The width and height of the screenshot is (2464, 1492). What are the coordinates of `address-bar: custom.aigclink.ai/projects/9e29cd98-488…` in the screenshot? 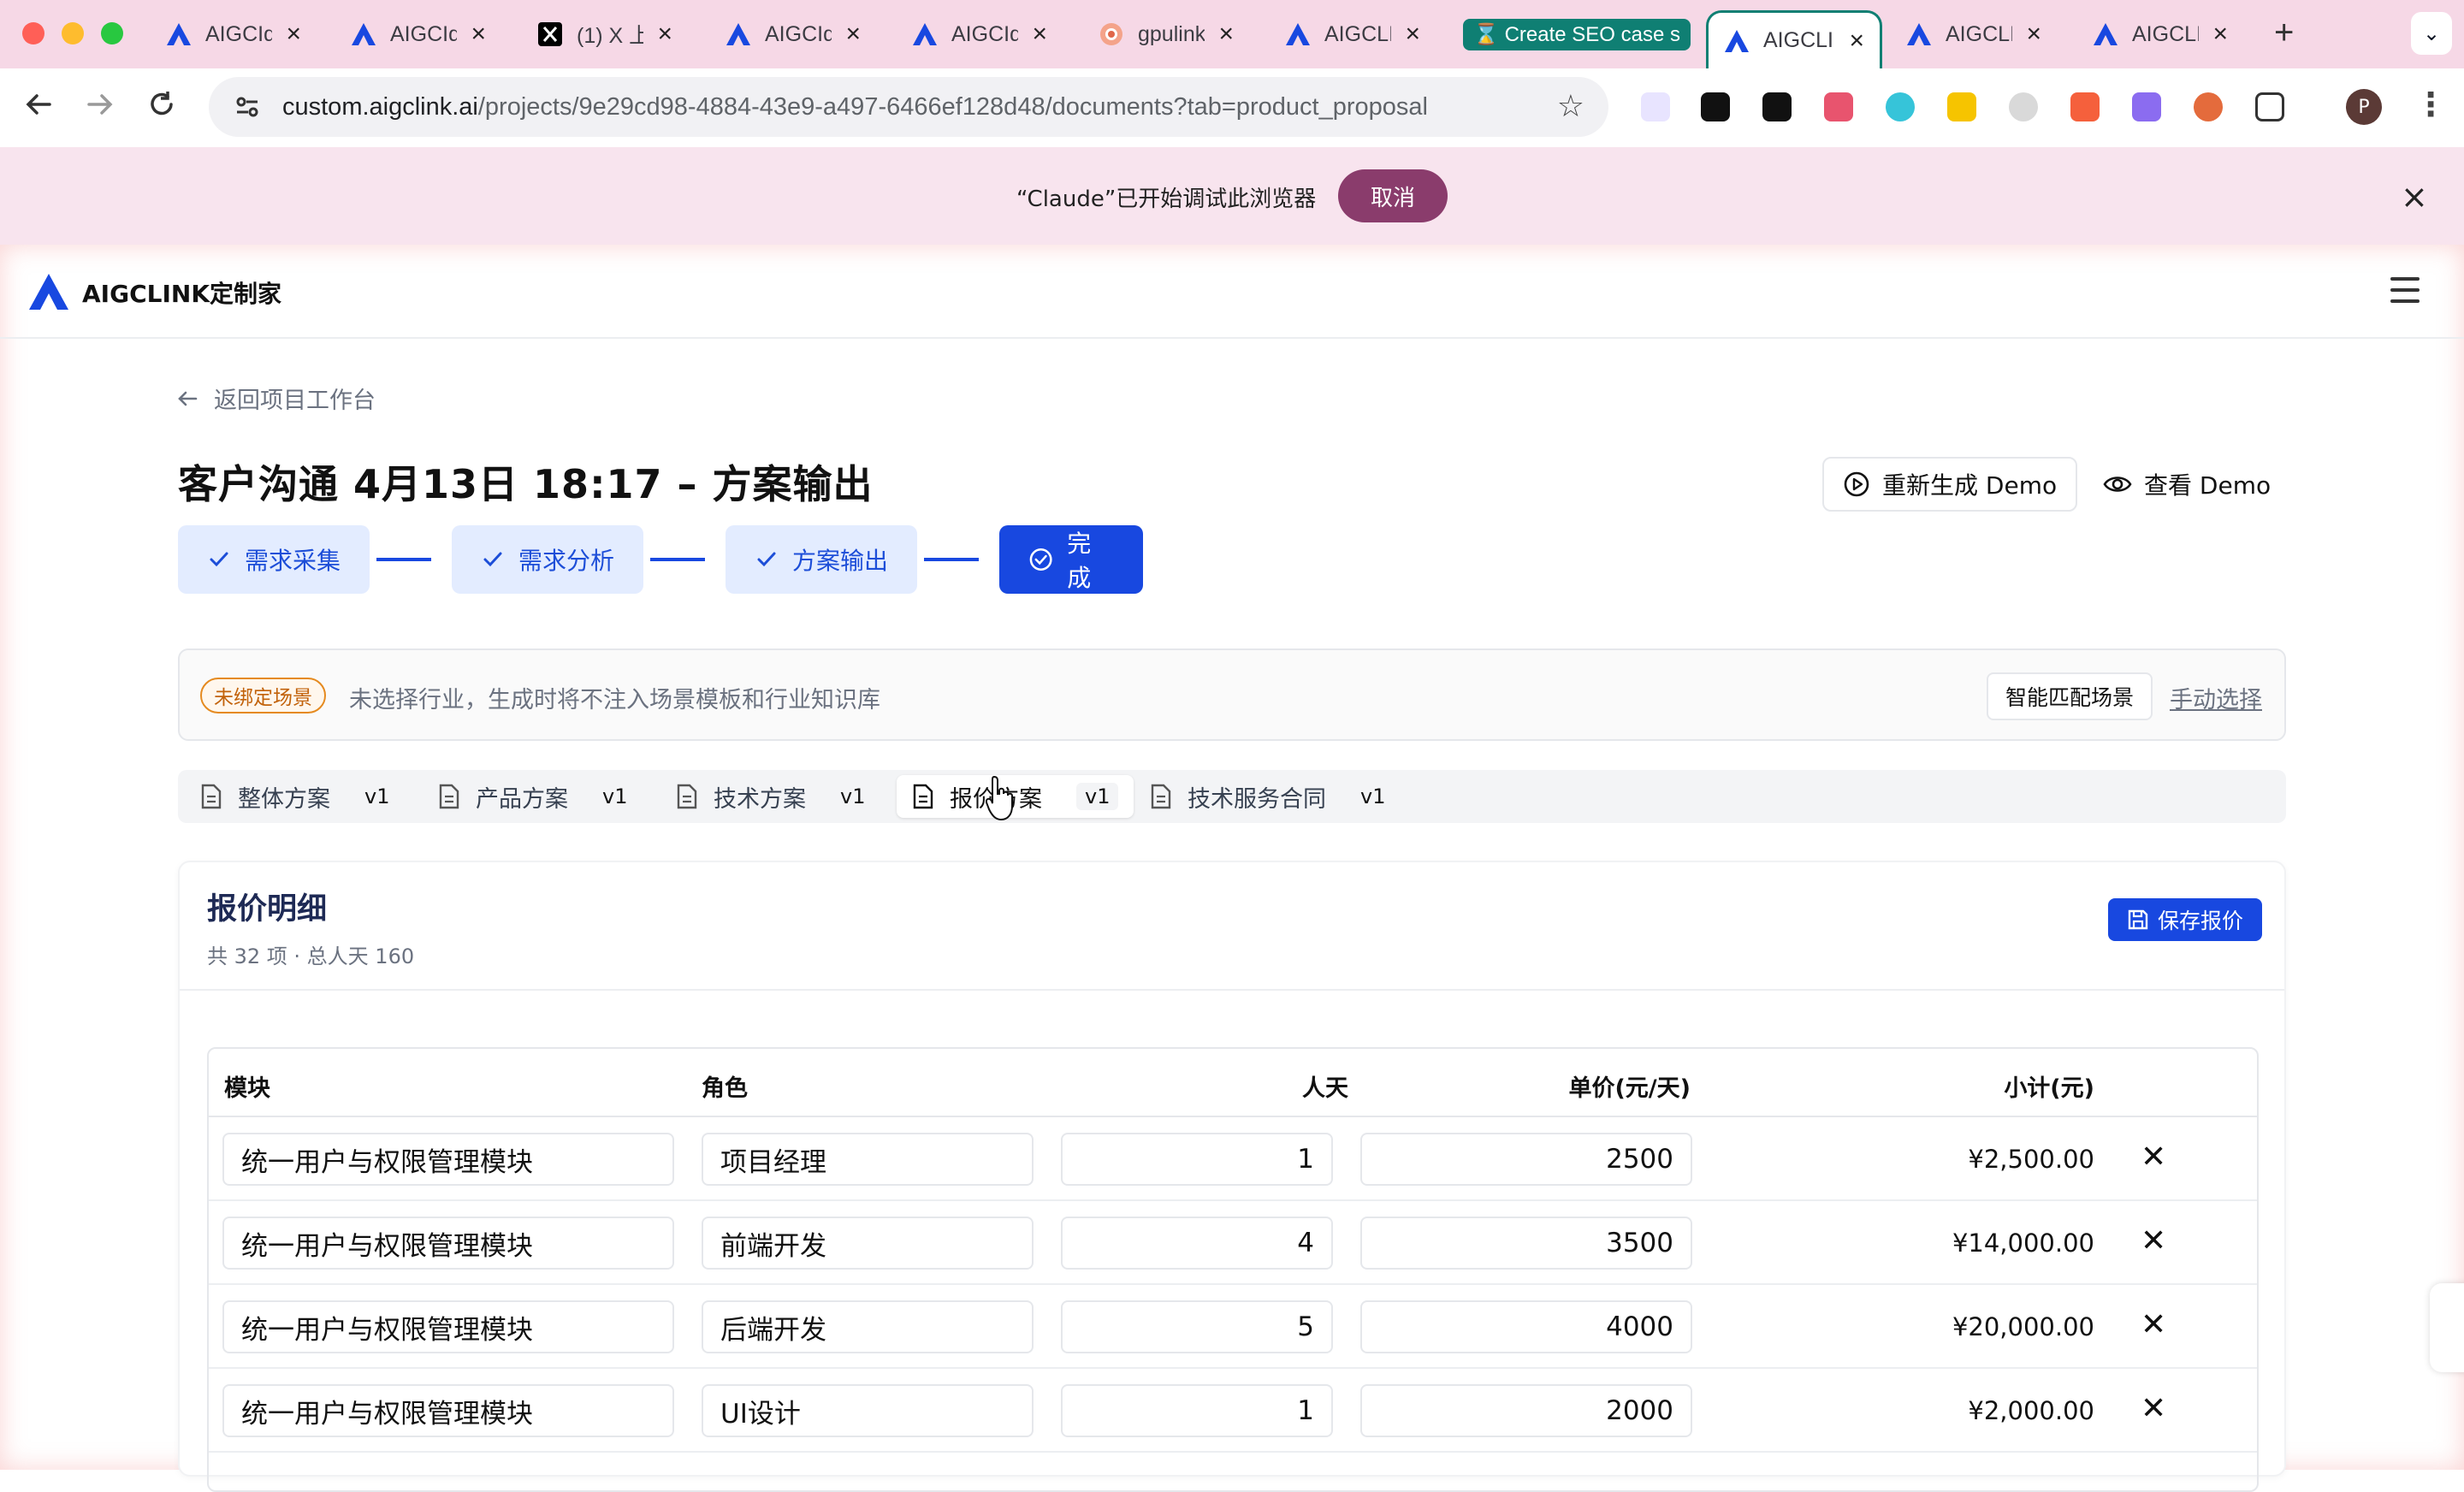 It's located at (908, 107).